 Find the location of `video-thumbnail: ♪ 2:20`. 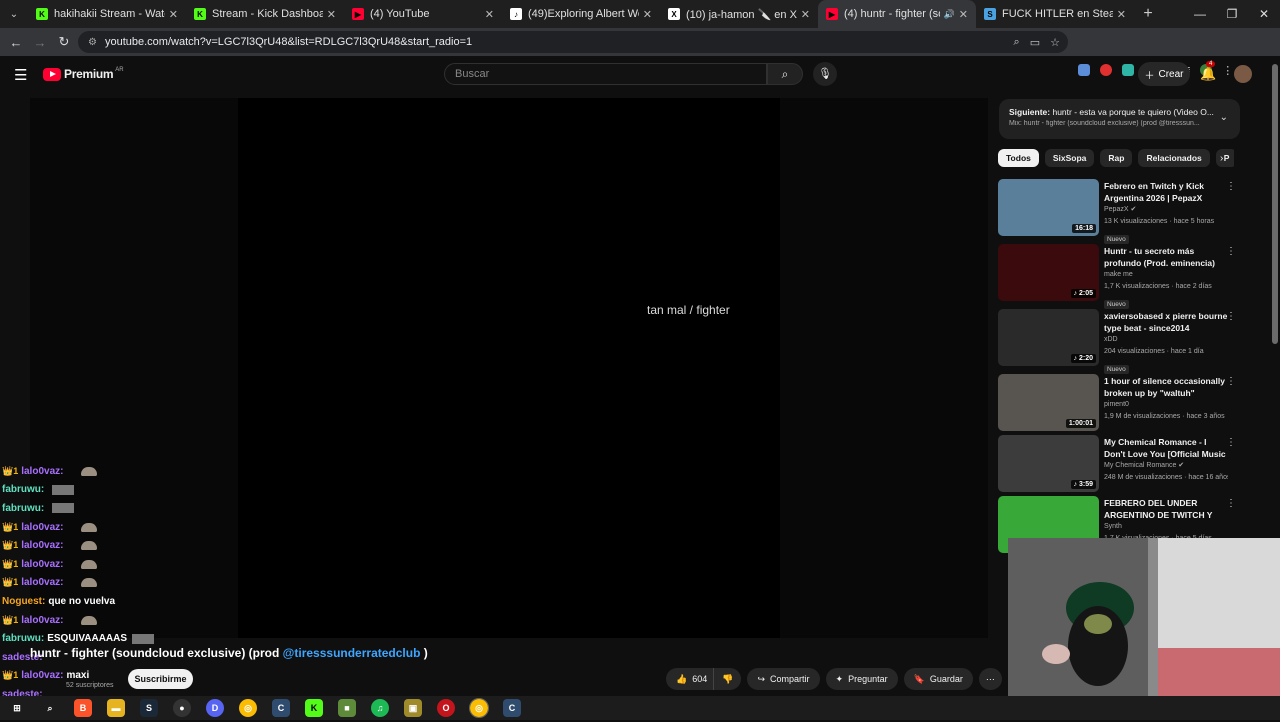

video-thumbnail: ♪ 2:20 is located at coordinates (1048, 337).